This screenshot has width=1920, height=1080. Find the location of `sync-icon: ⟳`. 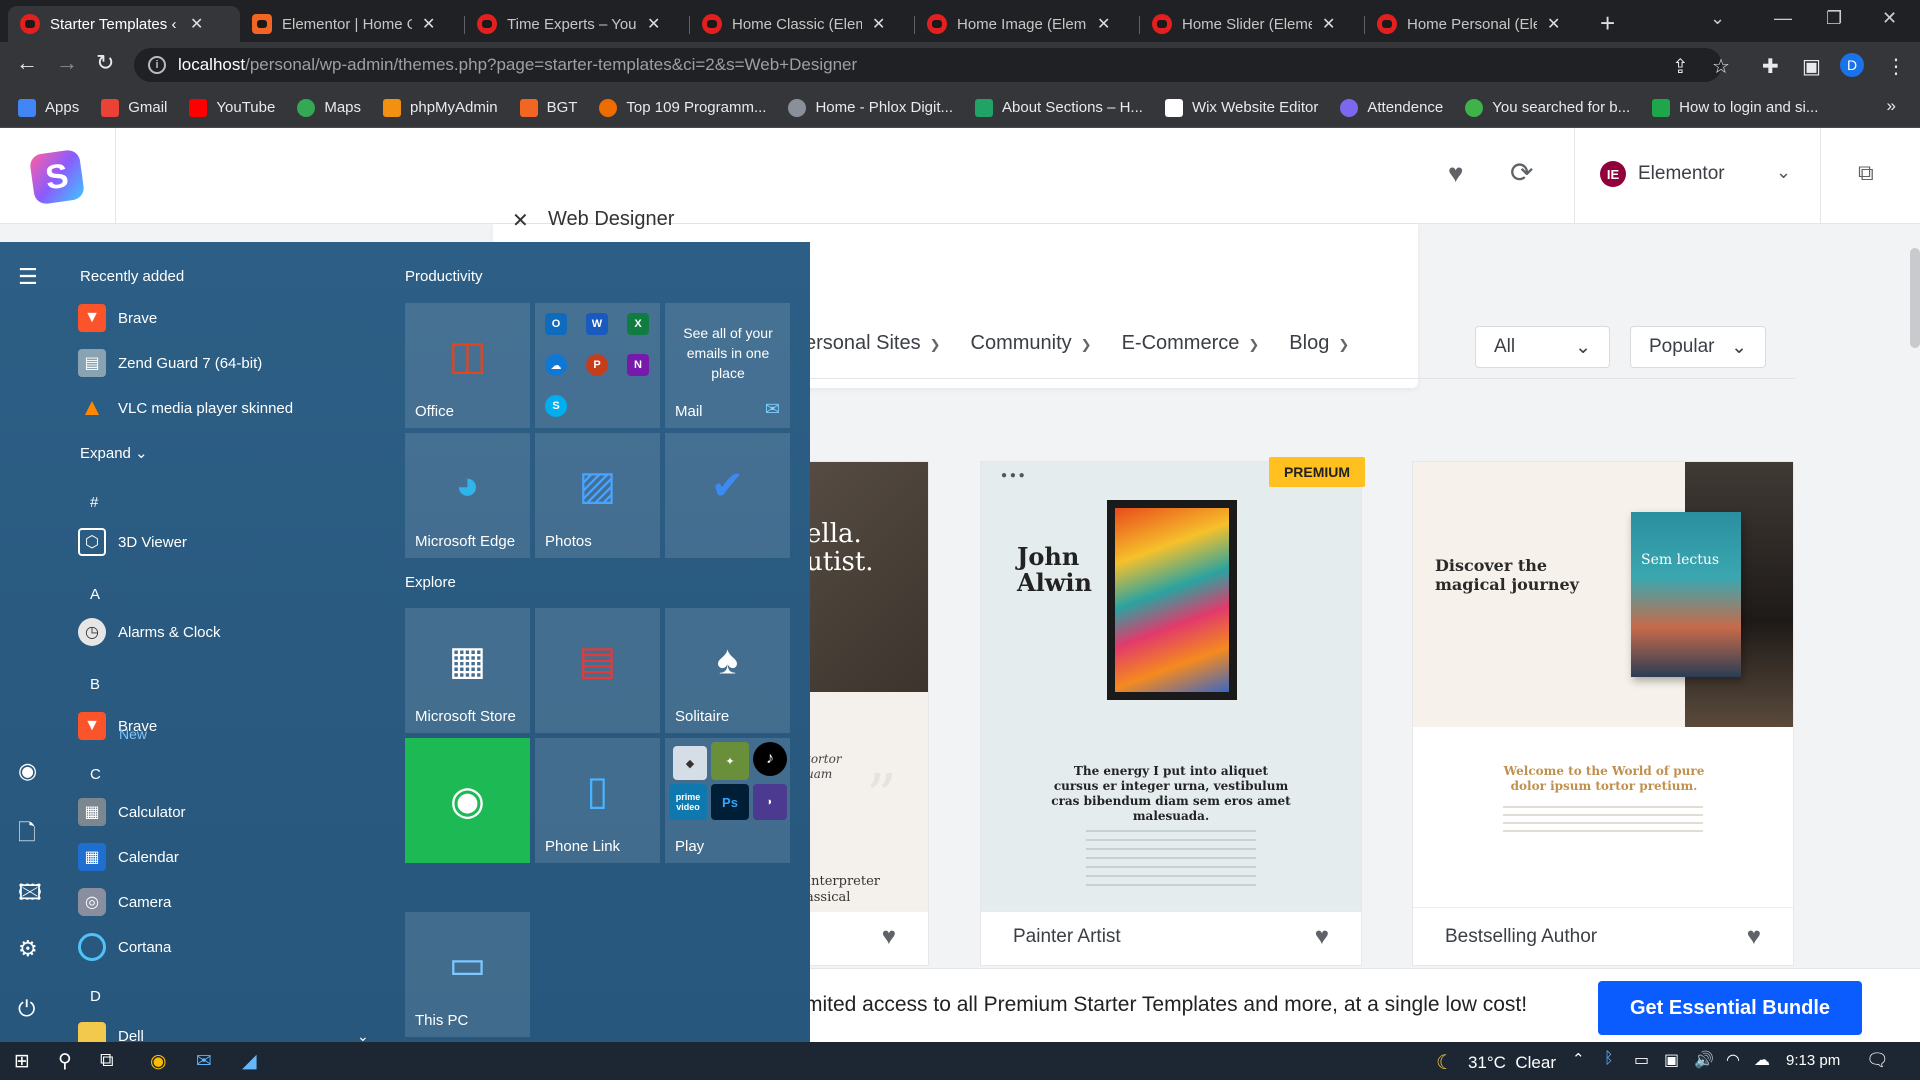

sync-icon: ⟳ is located at coordinates (1521, 172).